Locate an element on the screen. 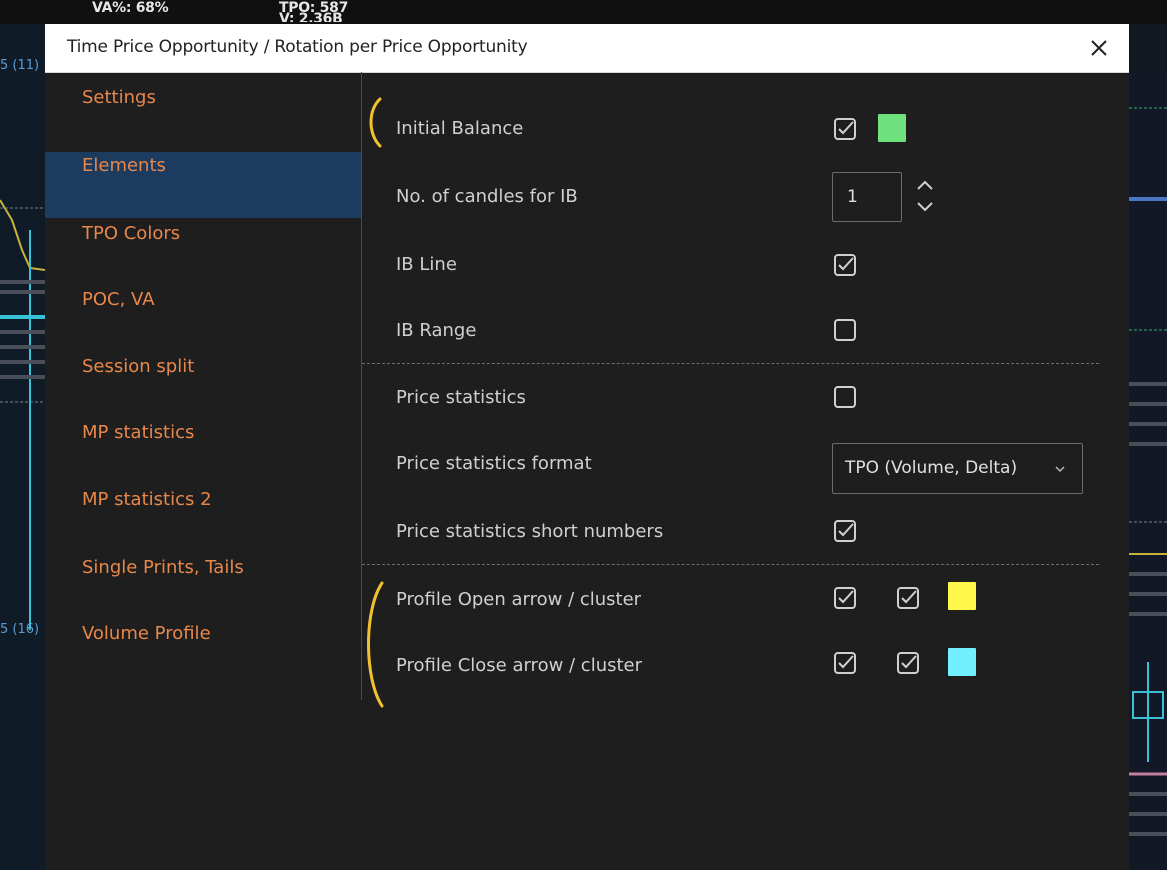  sidebar-item-label: Session split is located at coordinates (138, 366).